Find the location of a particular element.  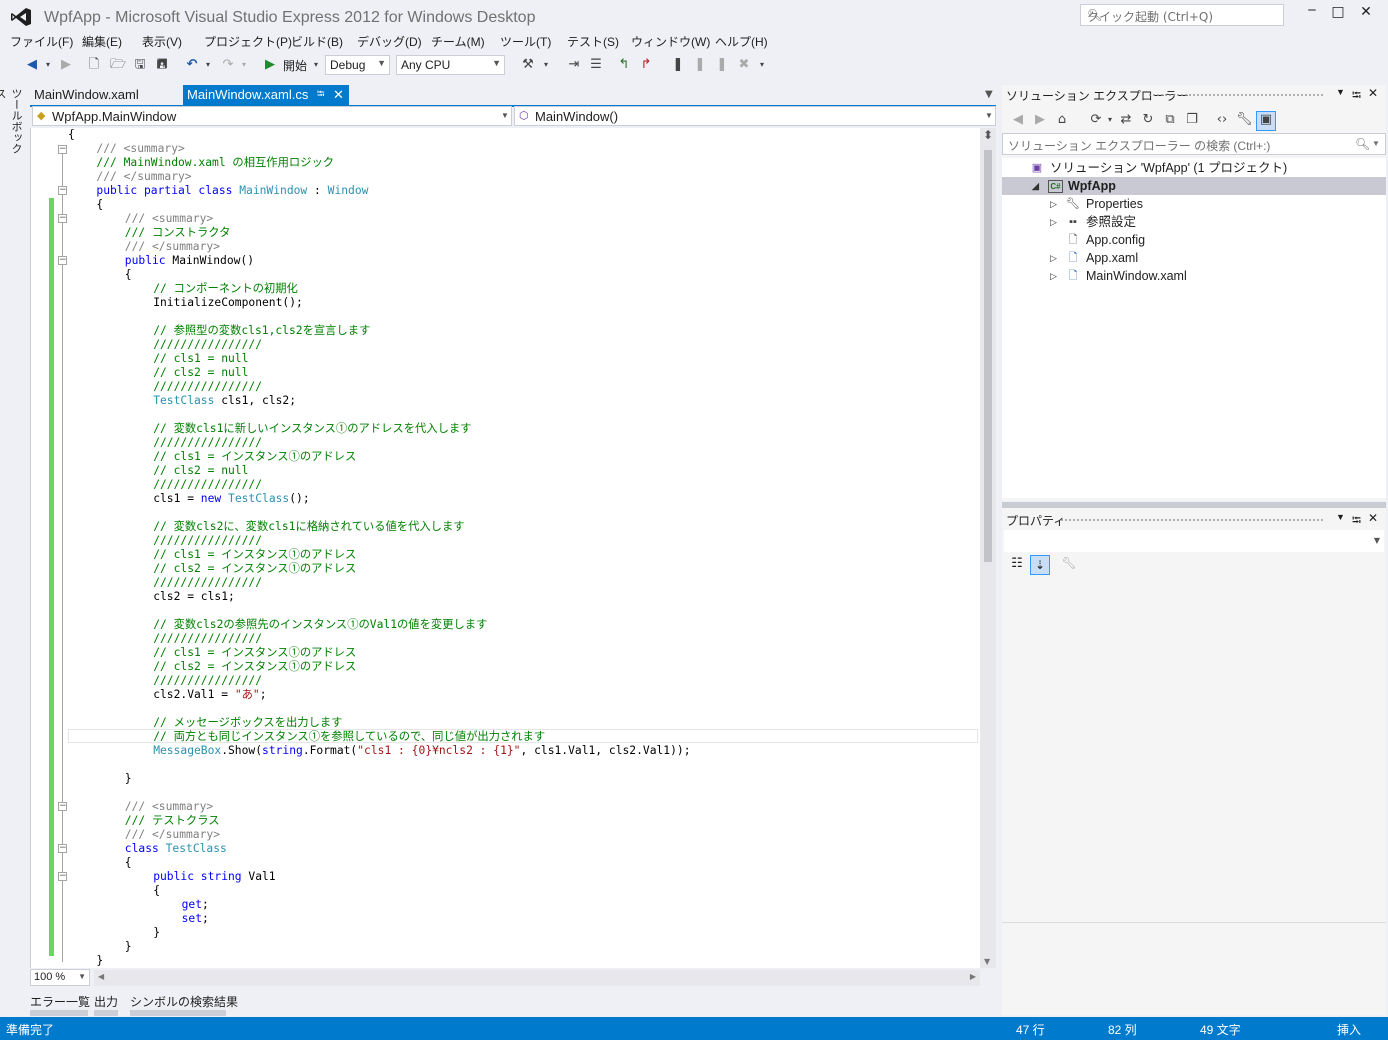

new-project-icon: 🗋︎ is located at coordinates (94, 65).